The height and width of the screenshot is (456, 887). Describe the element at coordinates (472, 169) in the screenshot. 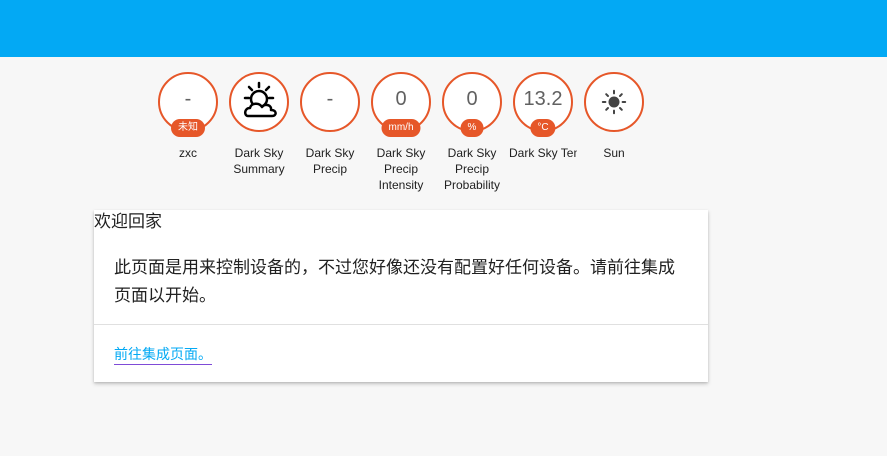

I see `badge-label: Dark Sky Precip Probability` at that location.